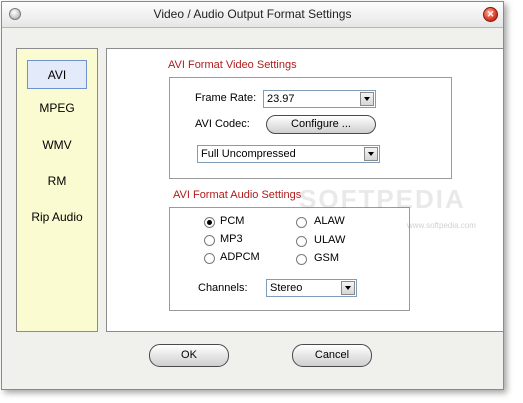 The width and height of the screenshot is (523, 403). I want to click on avi-codec-label: AVI Codec:, so click(222, 124).